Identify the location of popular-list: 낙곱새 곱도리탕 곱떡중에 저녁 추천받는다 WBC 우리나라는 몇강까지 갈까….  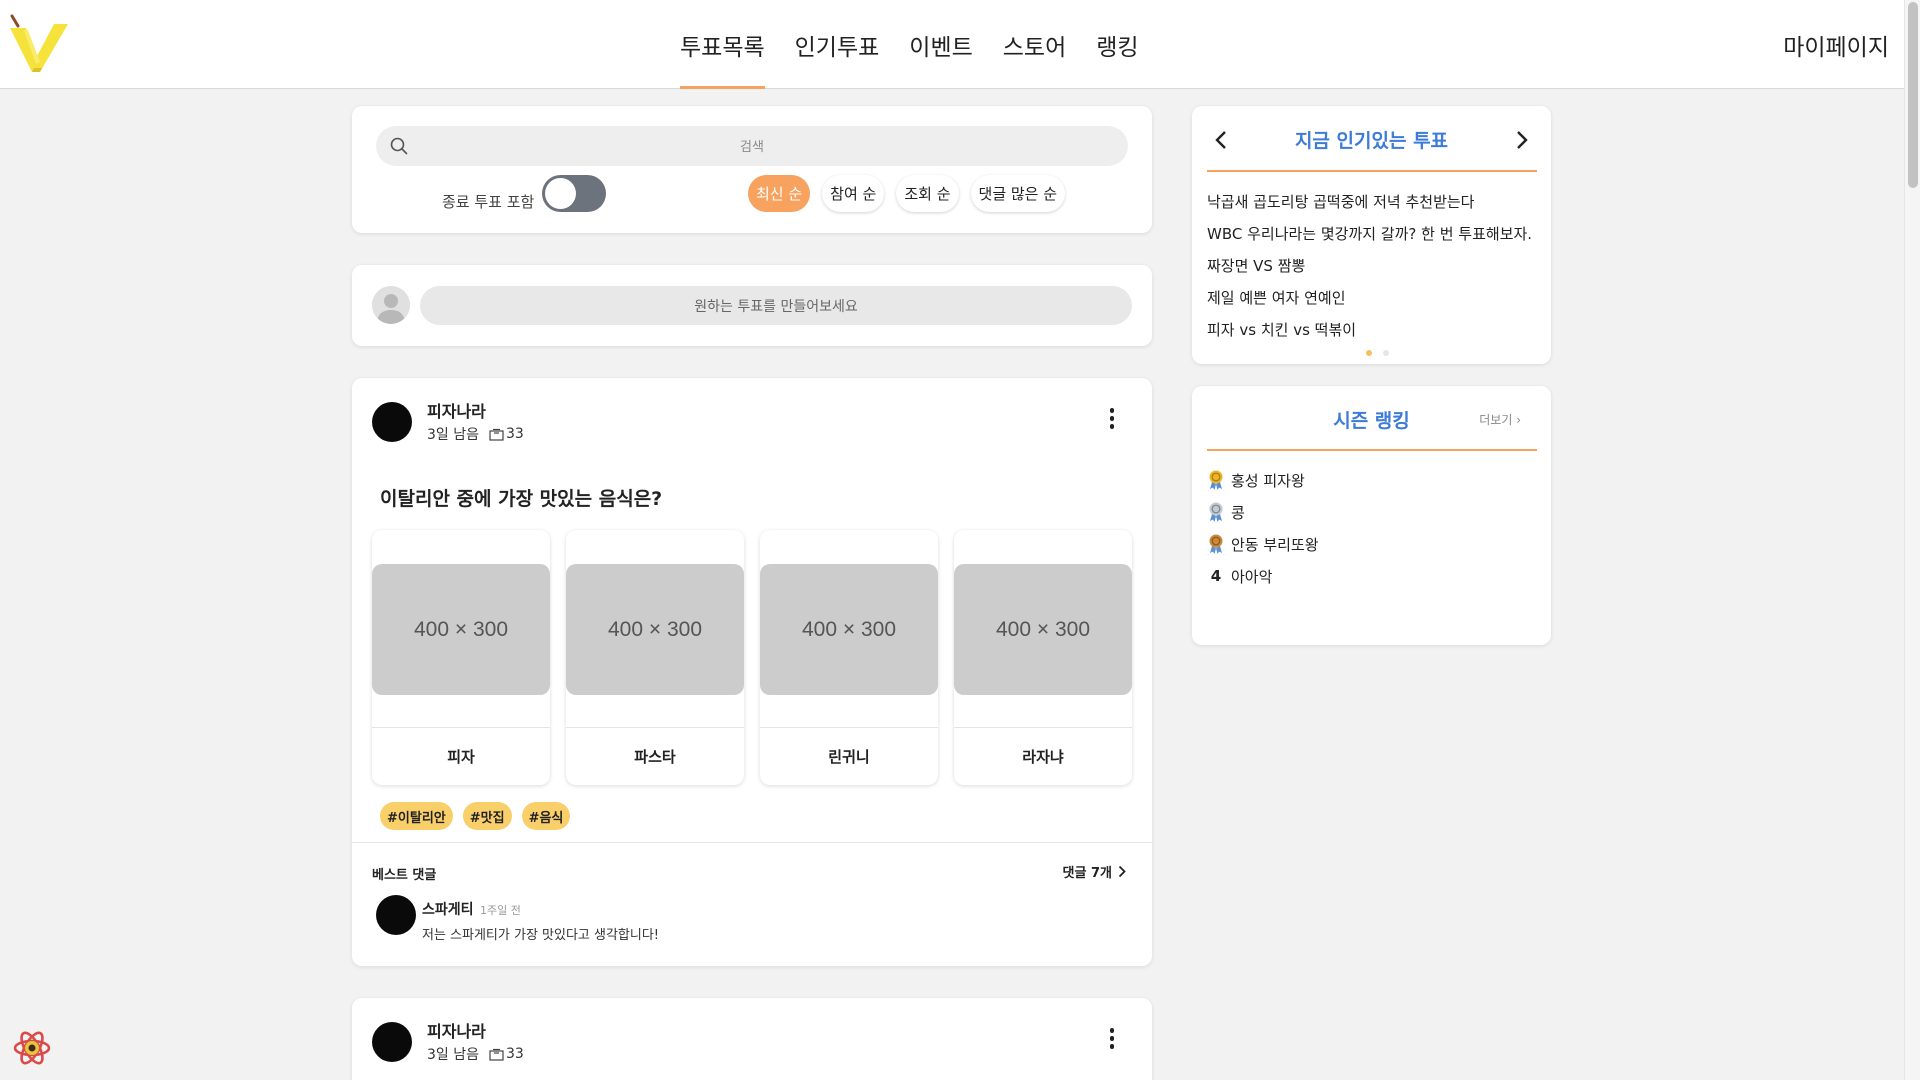
(1369, 266).